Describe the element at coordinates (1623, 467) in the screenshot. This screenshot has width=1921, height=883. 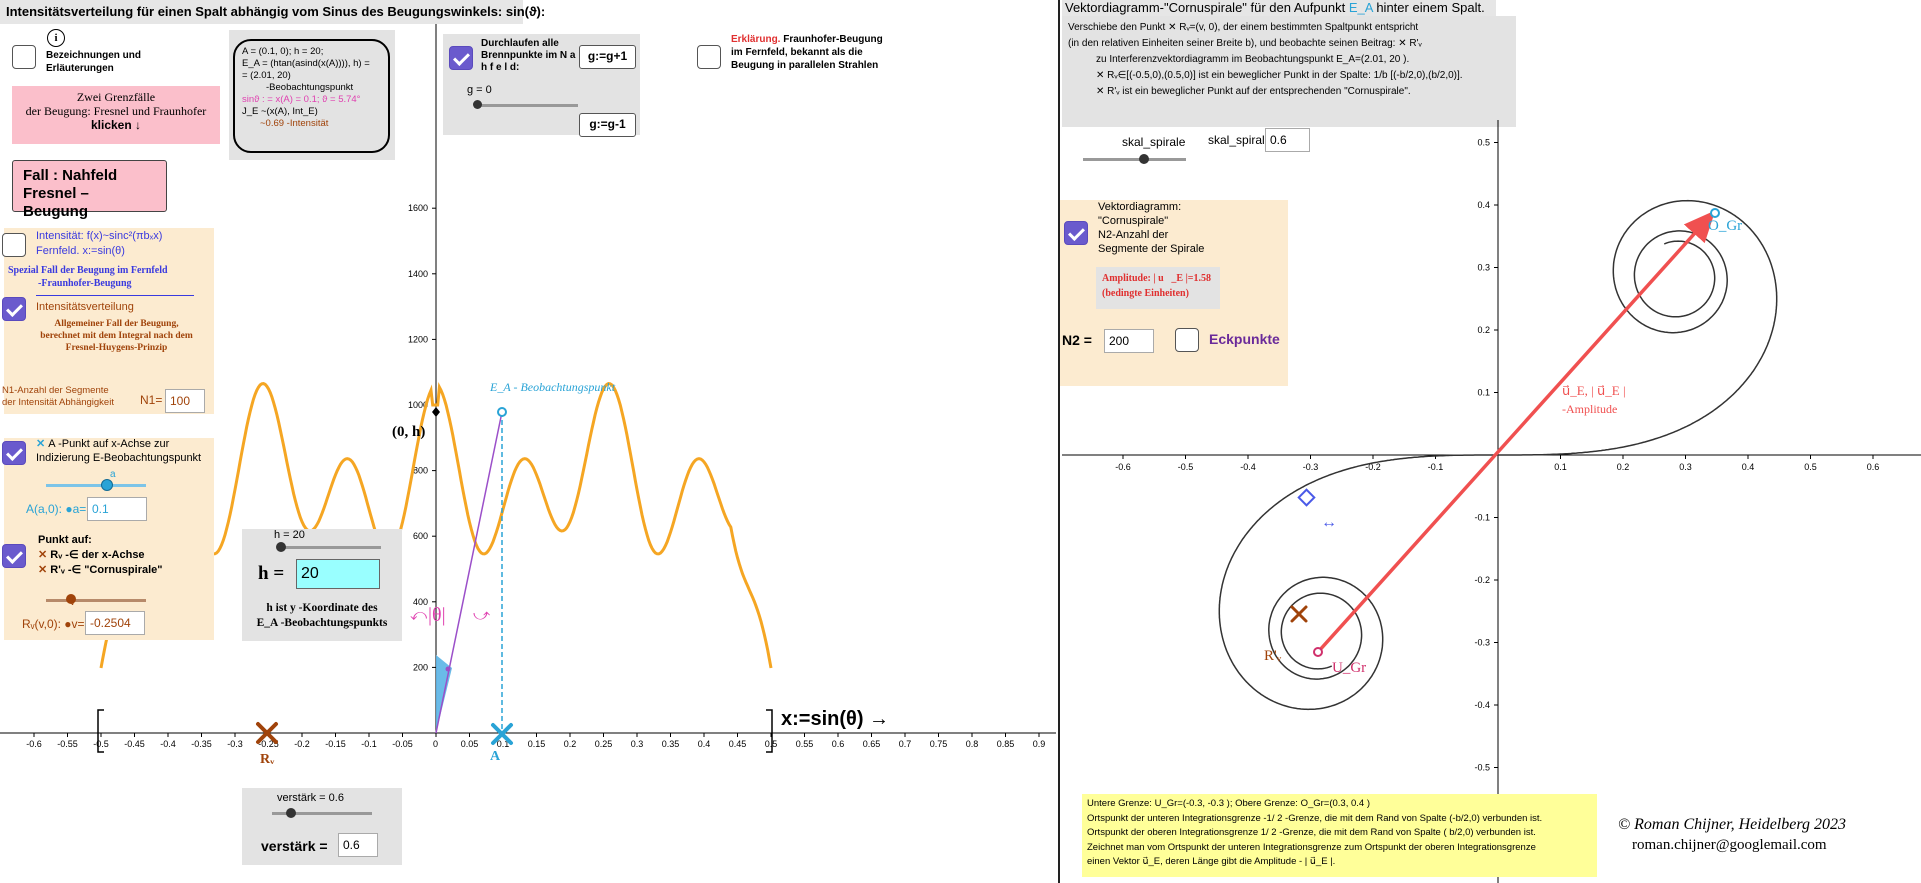
I see `right-x-tick-label: 0.2` at that location.